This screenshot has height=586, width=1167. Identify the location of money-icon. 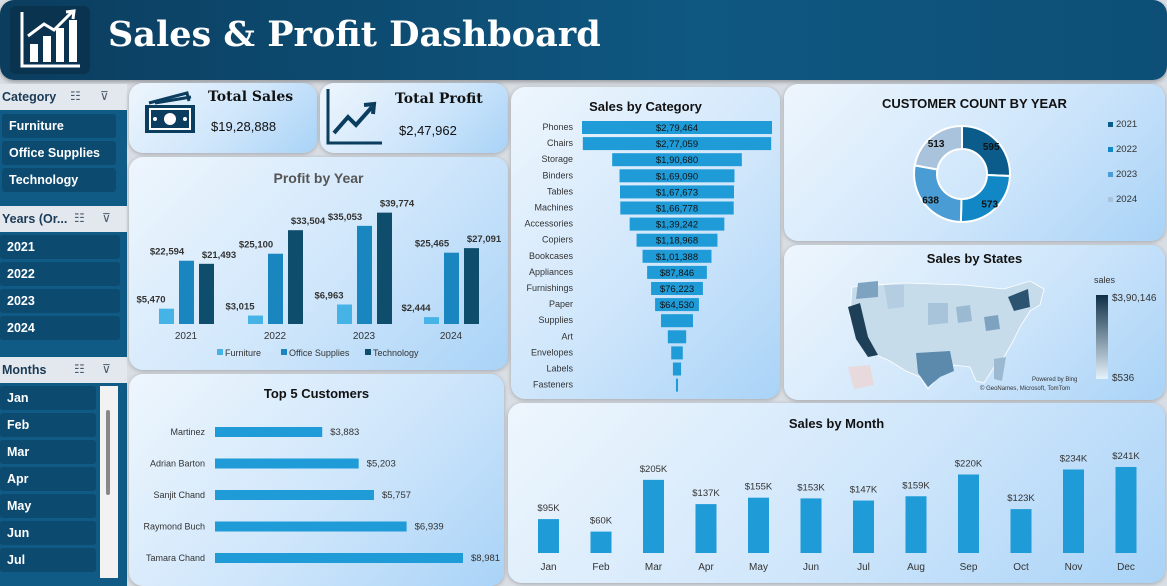
(170, 112).